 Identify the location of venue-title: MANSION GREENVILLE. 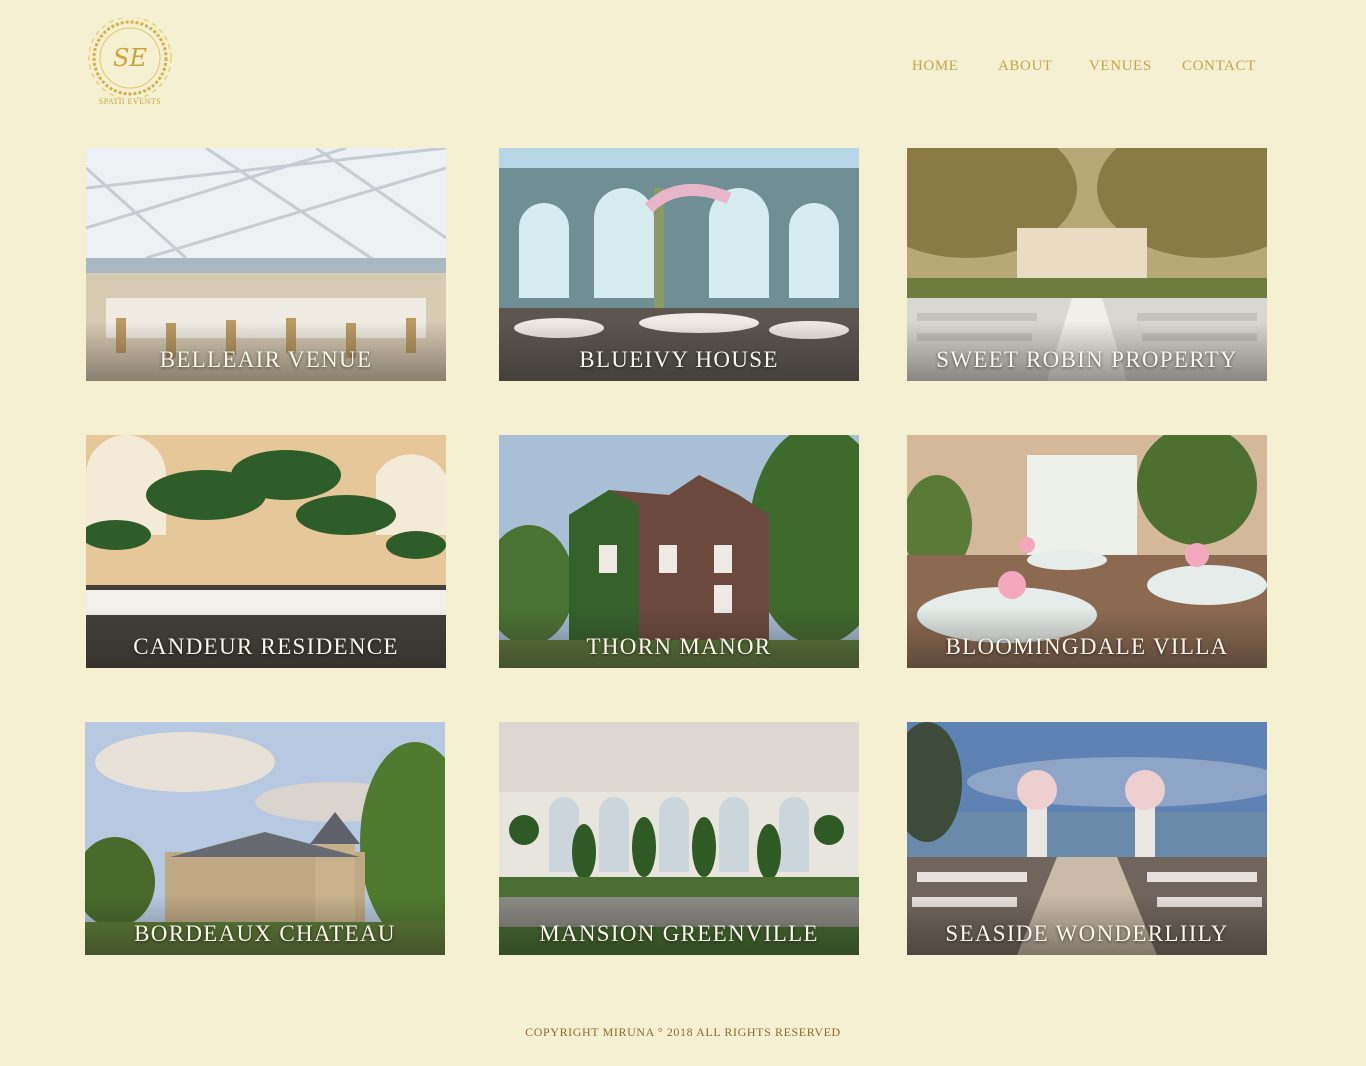
(679, 933).